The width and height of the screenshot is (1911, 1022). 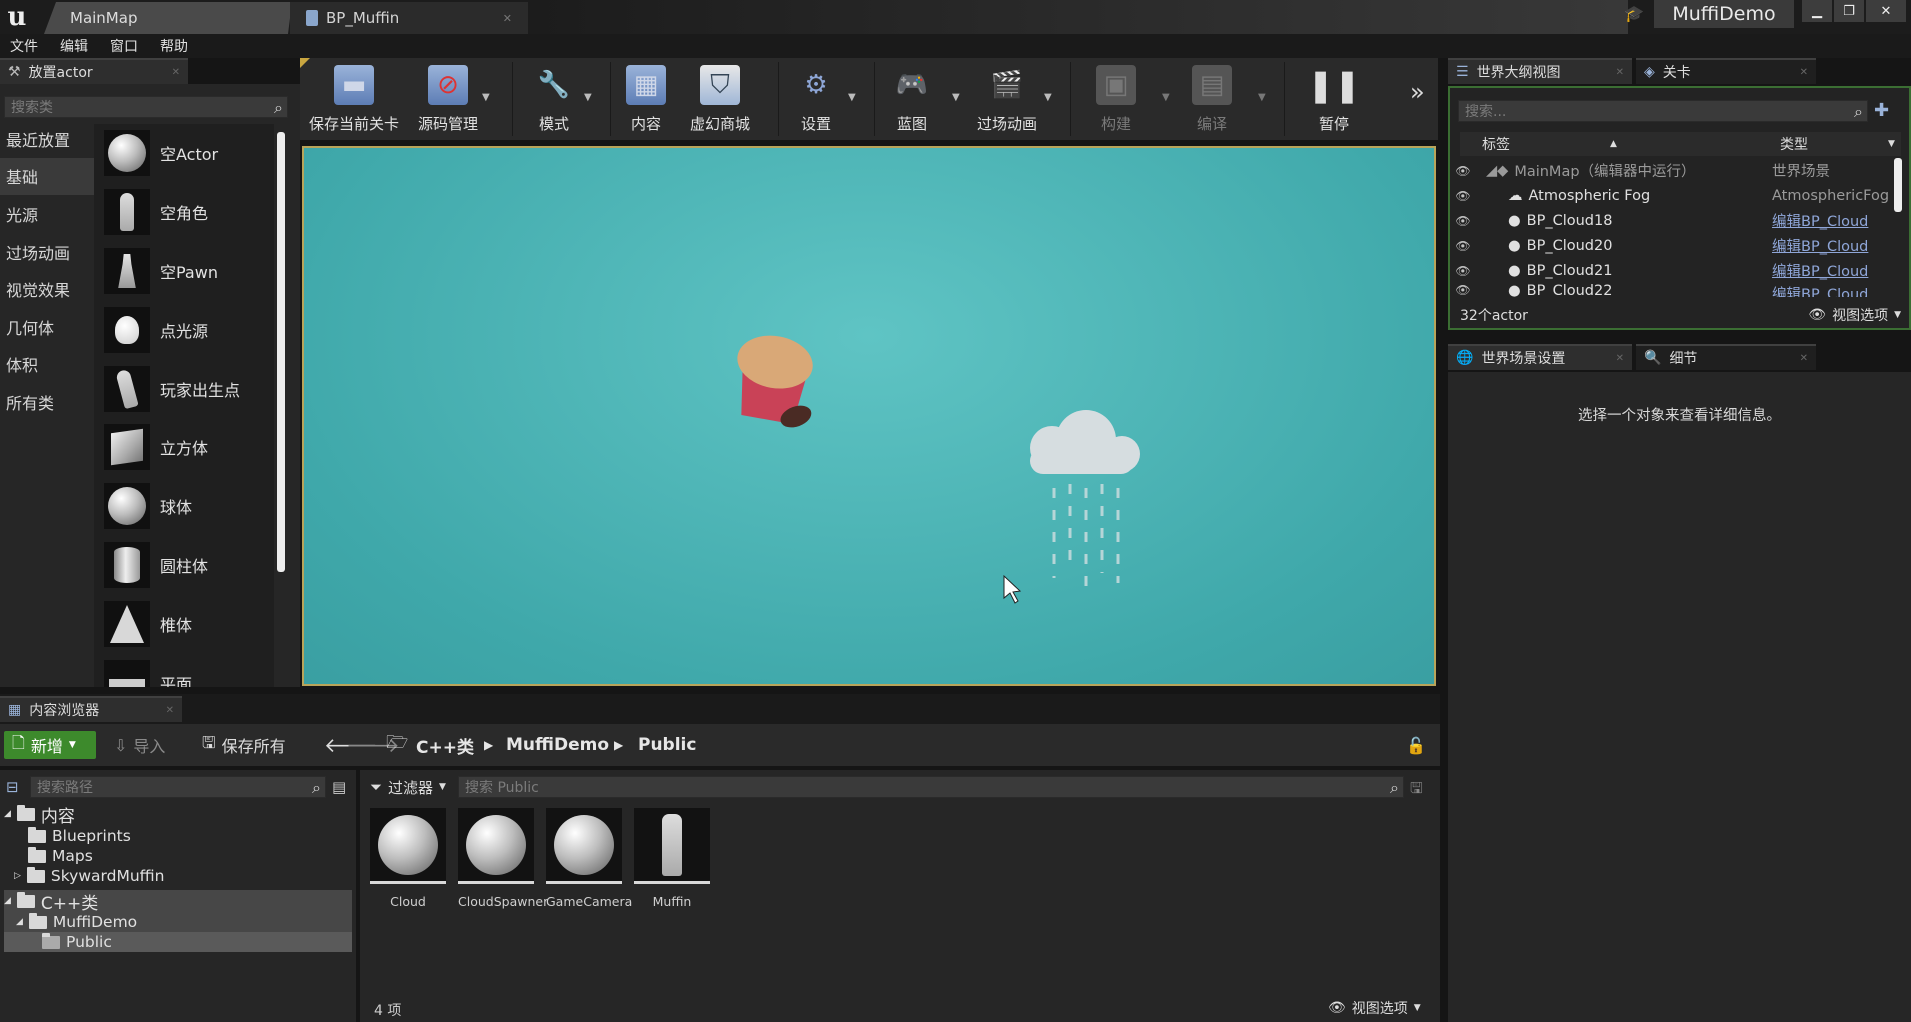 What do you see at coordinates (184, 565) in the screenshot?
I see `list-item: 圆柱体` at bounding box center [184, 565].